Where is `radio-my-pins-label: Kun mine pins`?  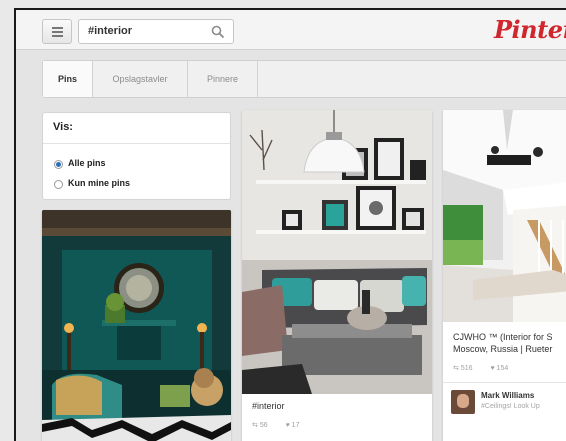 radio-my-pins-label: Kun mine pins is located at coordinates (99, 183).